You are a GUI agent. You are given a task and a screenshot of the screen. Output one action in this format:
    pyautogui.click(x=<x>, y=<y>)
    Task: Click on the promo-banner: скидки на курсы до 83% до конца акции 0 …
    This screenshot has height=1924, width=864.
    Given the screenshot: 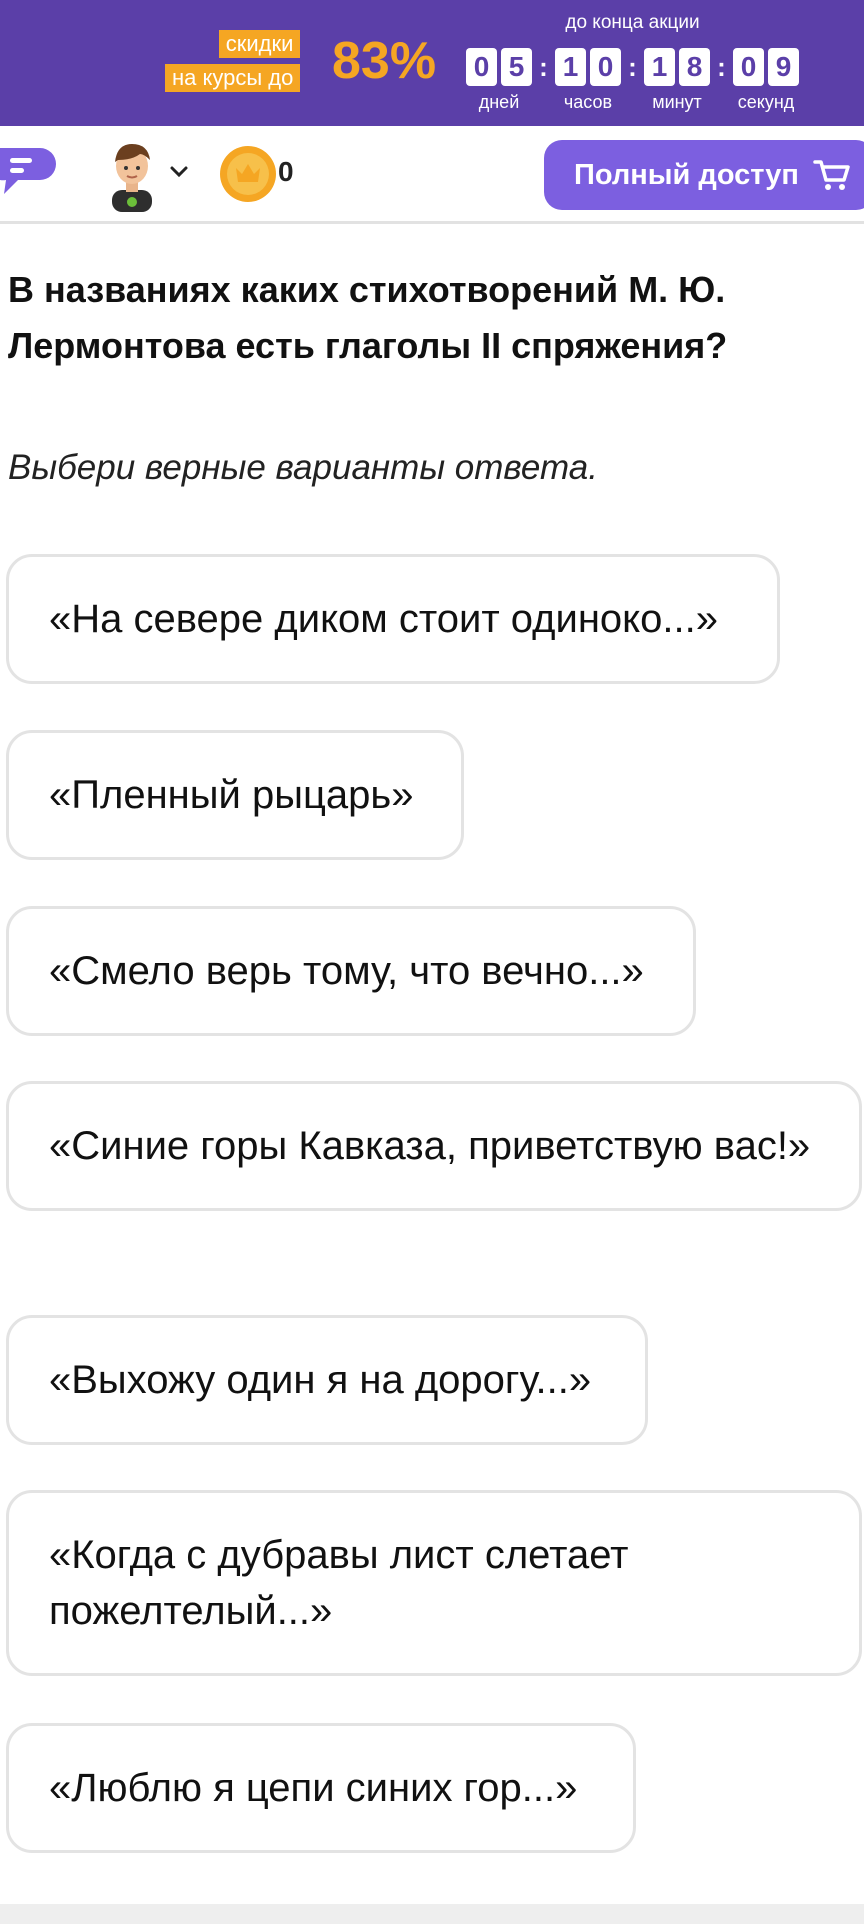 What is the action you would take?
    pyautogui.click(x=432, y=63)
    